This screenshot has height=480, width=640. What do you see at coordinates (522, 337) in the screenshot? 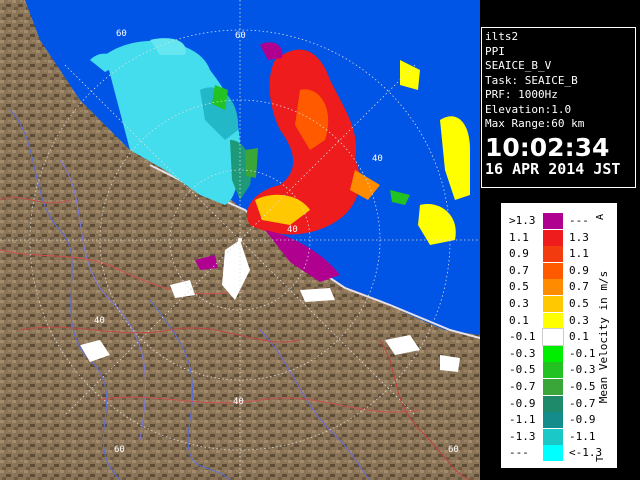
I see `legend-row-lower: -0.1` at bounding box center [522, 337].